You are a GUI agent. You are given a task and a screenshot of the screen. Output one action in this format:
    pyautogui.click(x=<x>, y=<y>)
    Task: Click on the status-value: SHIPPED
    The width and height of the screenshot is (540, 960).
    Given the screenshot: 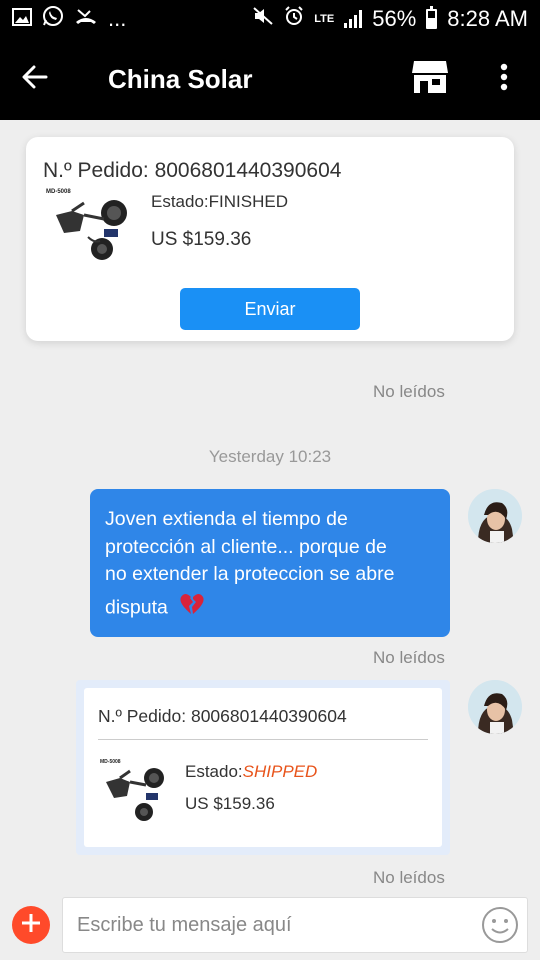 What is the action you would take?
    pyautogui.click(x=280, y=771)
    